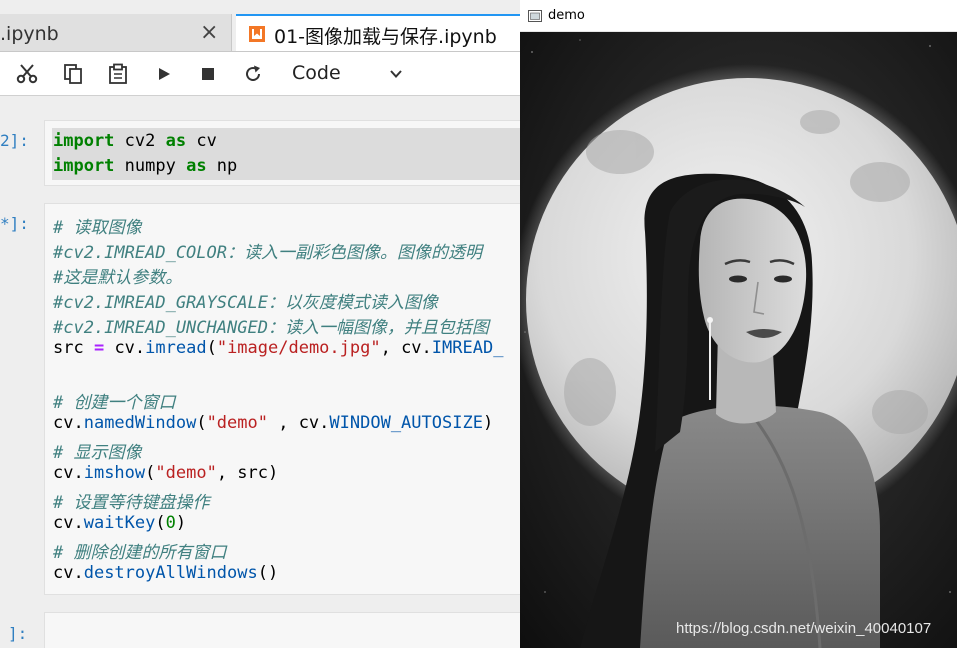  What do you see at coordinates (535, 16) in the screenshot?
I see `window-icon` at bounding box center [535, 16].